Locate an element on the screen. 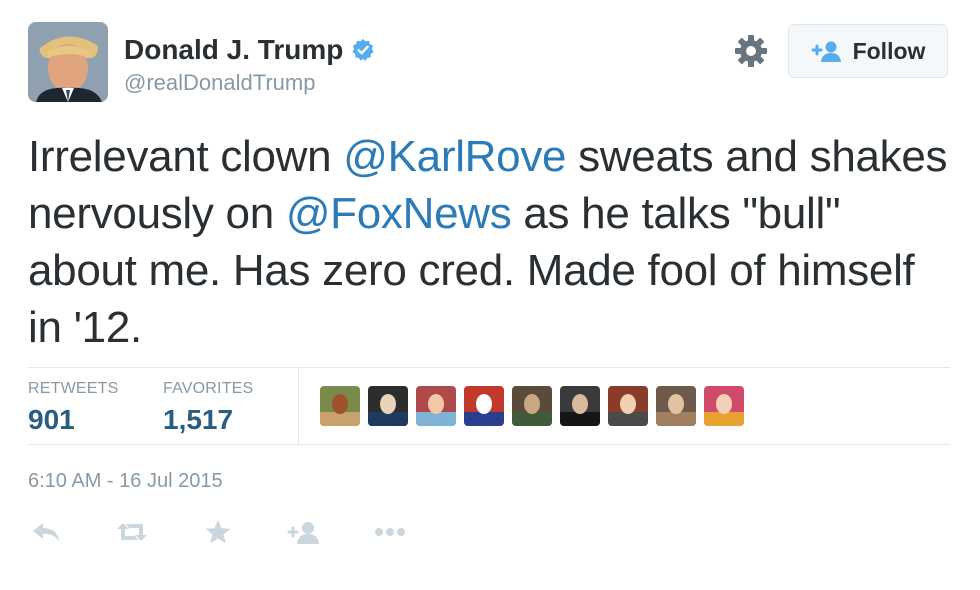 The width and height of the screenshot is (980, 590). reply-icon is located at coordinates (46, 532).